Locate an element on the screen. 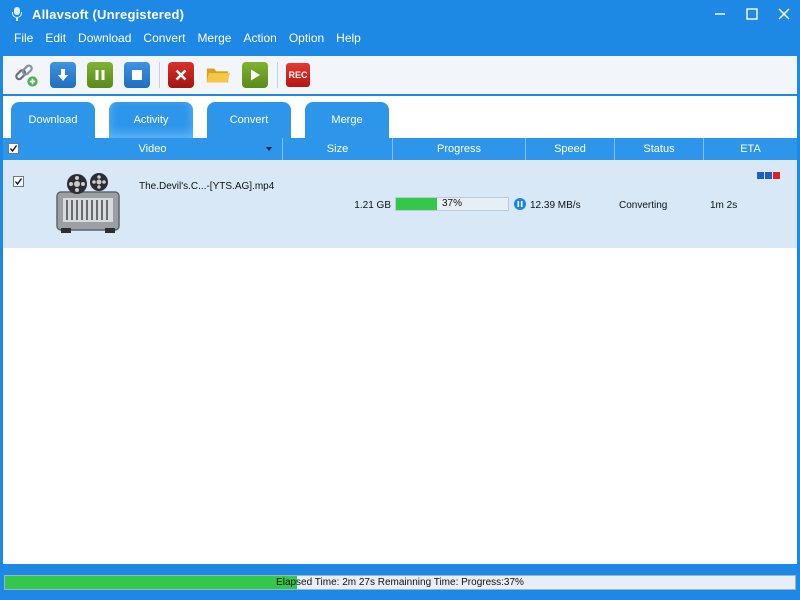 The width and height of the screenshot is (800, 600). menu-file: File is located at coordinates (23, 38).